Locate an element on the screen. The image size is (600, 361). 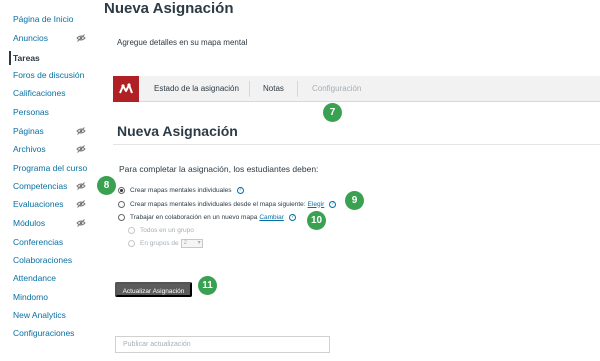
radio-groups-of is located at coordinates (131, 243).